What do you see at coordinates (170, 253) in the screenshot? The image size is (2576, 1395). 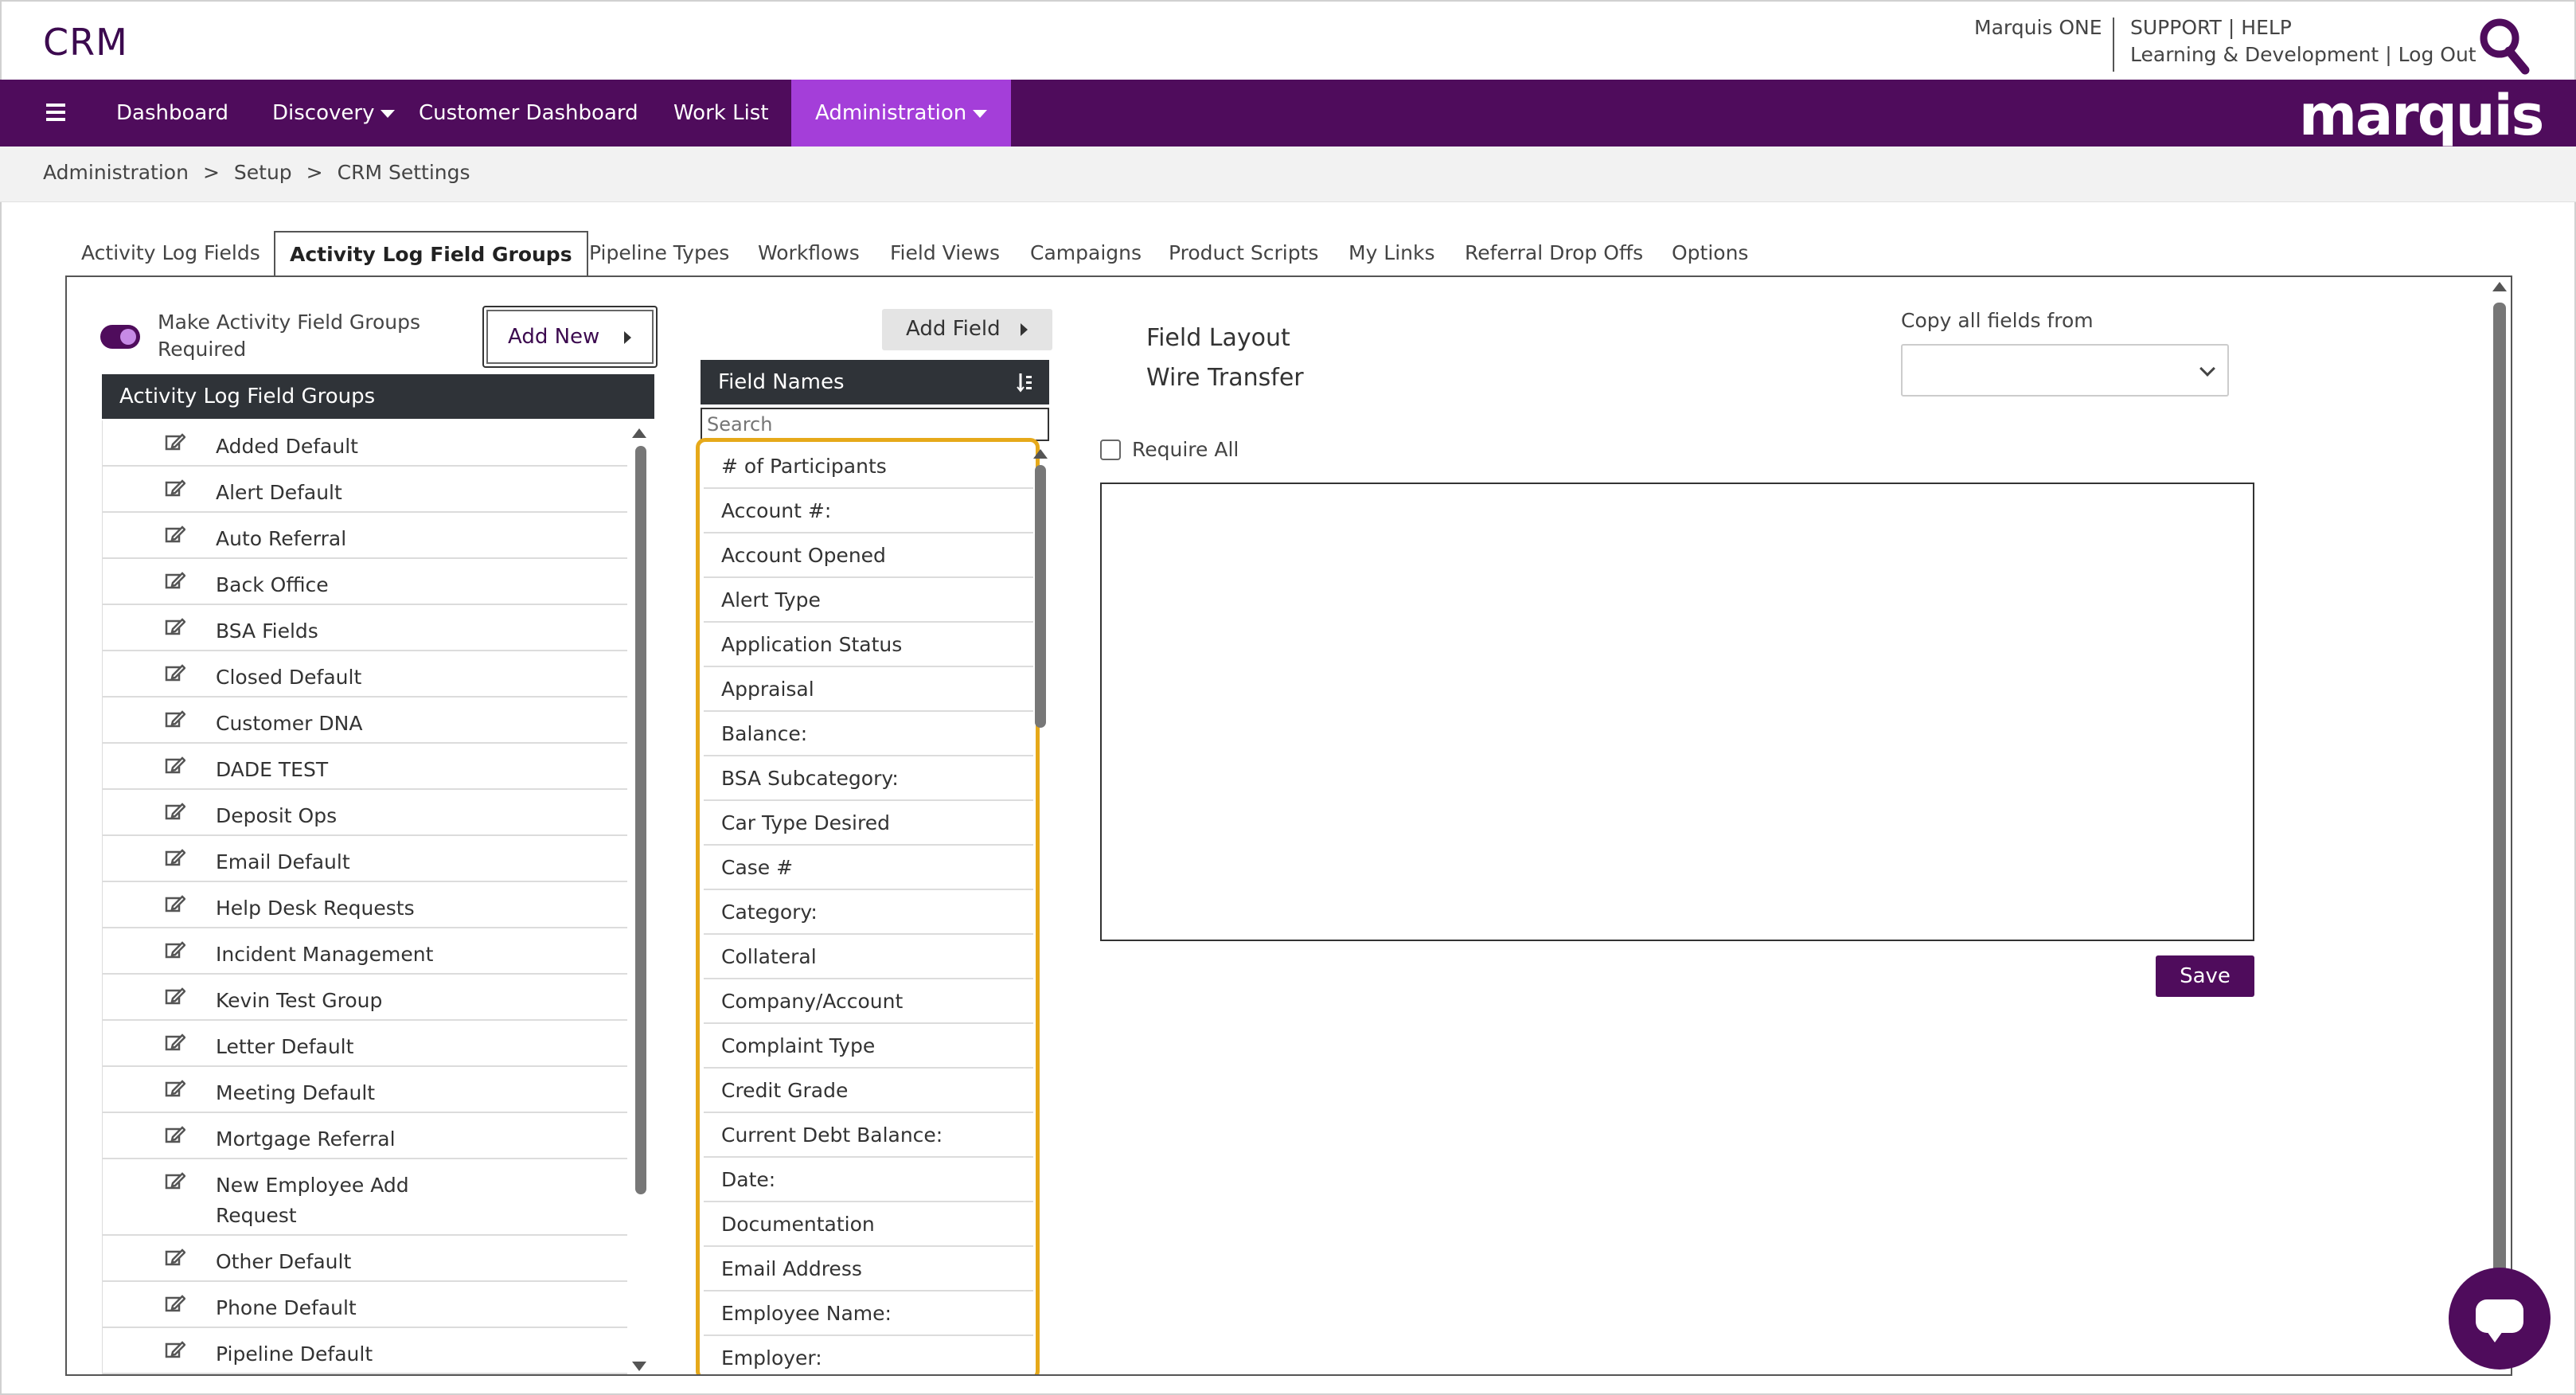 I see `tab-activity-log-fields: Activity Log Fields` at bounding box center [170, 253].